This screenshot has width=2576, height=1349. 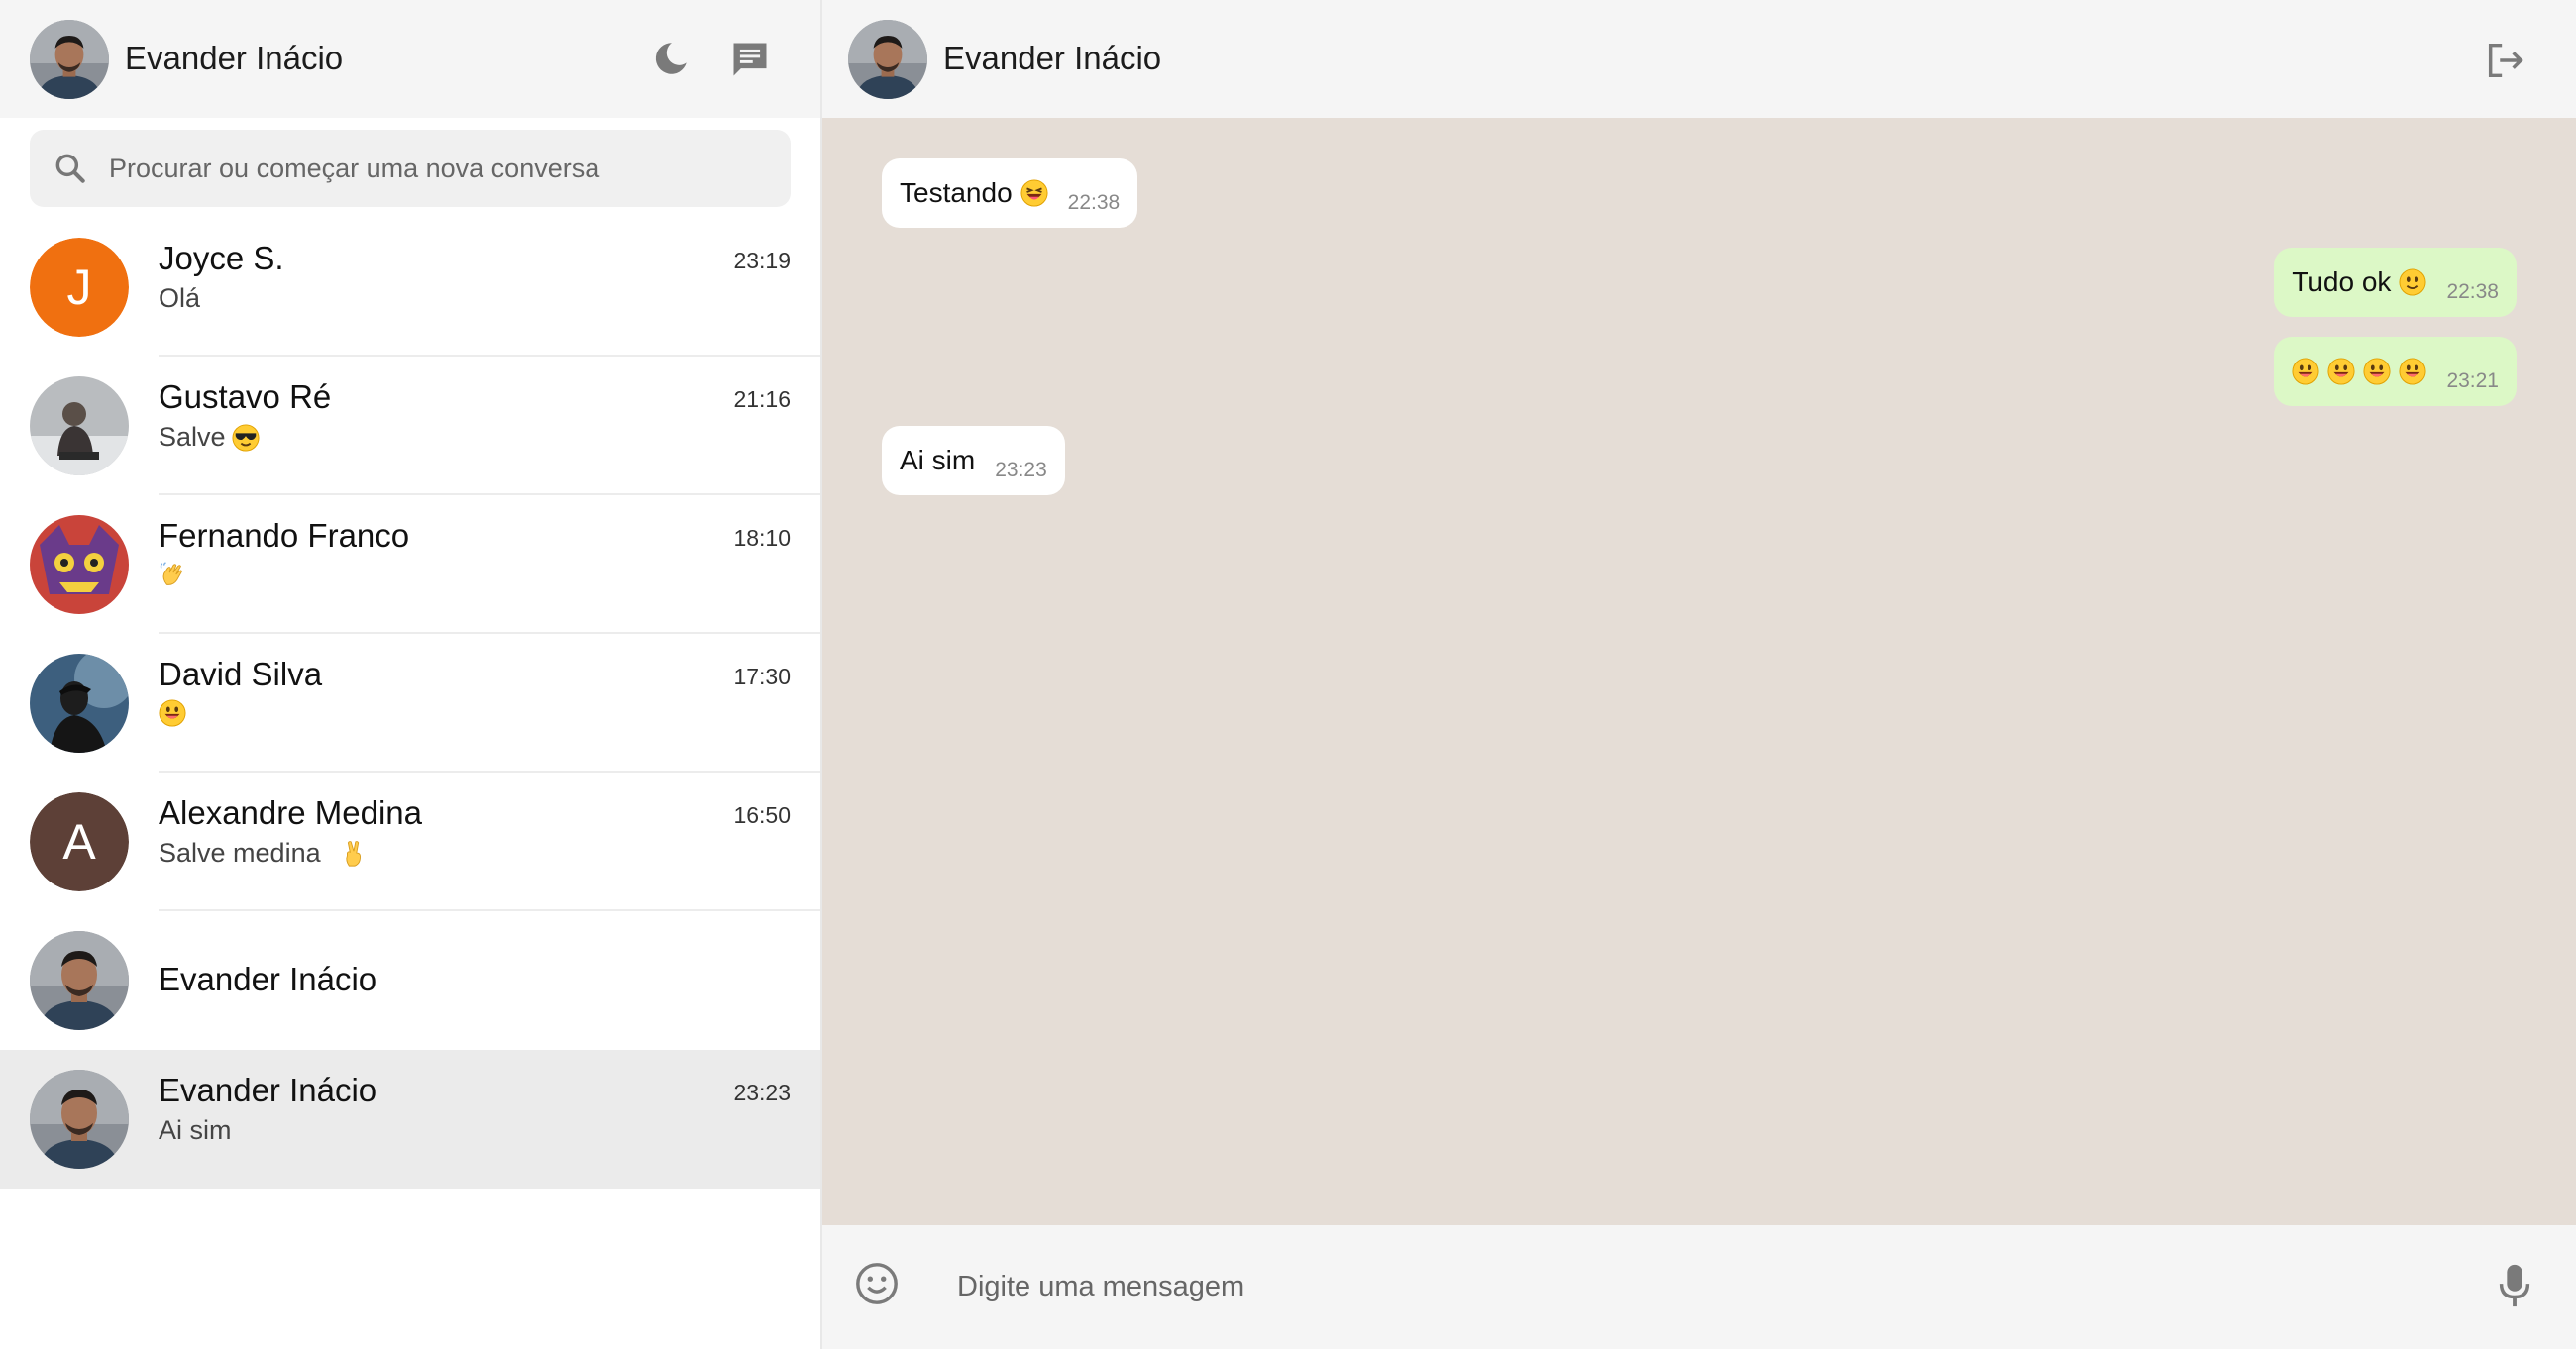 What do you see at coordinates (750, 60) in the screenshot?
I see `new-chat-icon` at bounding box center [750, 60].